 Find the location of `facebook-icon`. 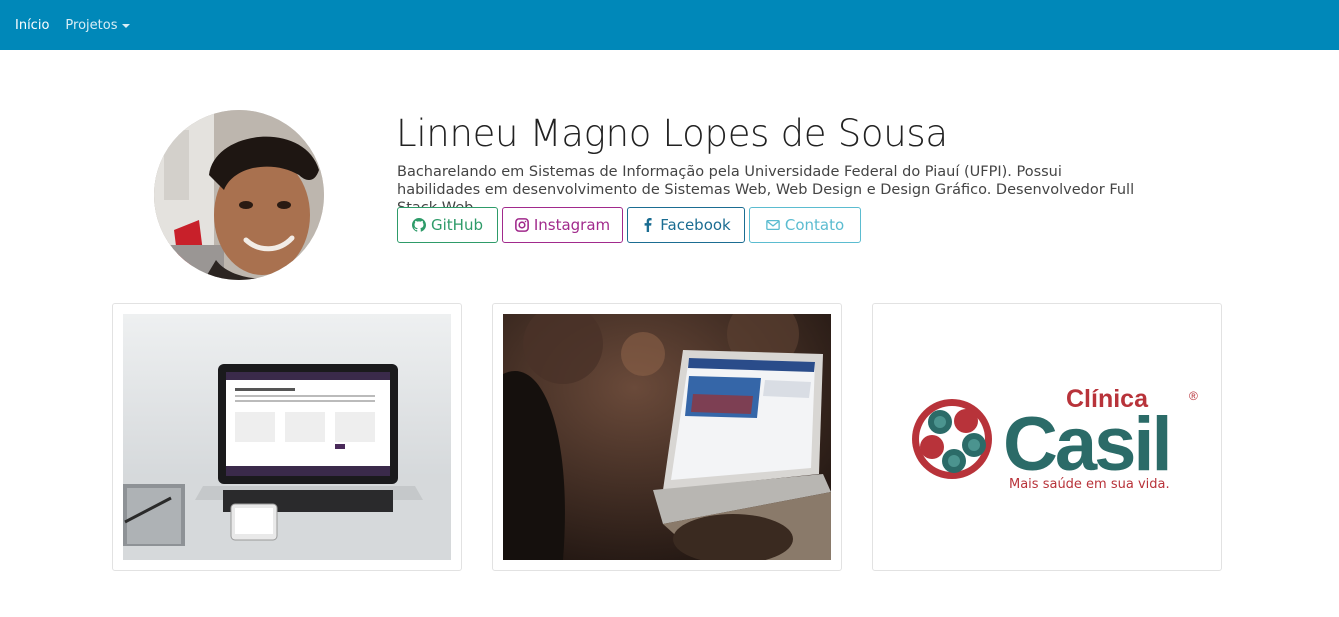

facebook-icon is located at coordinates (648, 225).